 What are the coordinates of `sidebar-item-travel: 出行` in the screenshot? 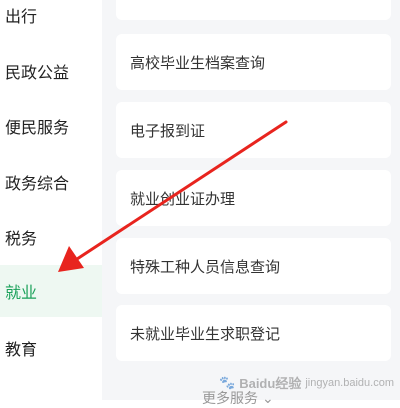 It's located at (51, 20).